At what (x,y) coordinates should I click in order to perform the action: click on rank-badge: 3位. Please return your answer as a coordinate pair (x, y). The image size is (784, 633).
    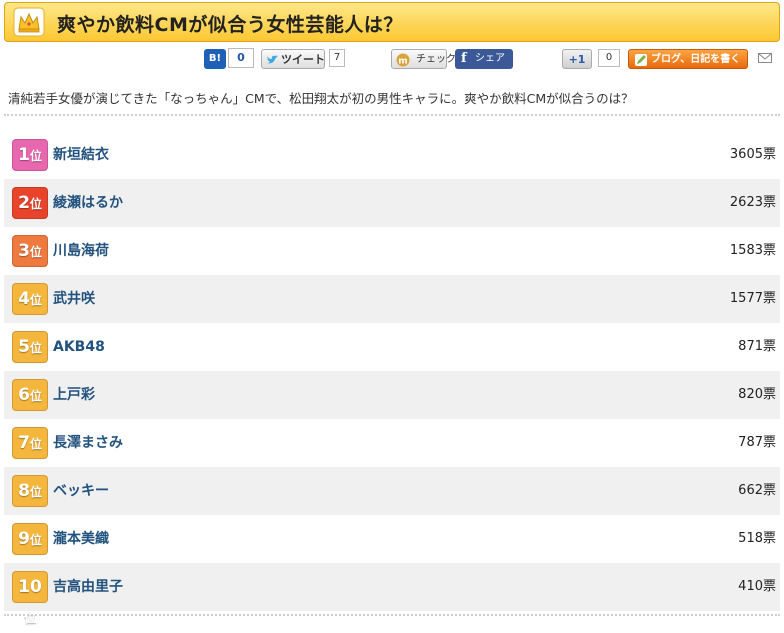
    Looking at the image, I should click on (30, 251).